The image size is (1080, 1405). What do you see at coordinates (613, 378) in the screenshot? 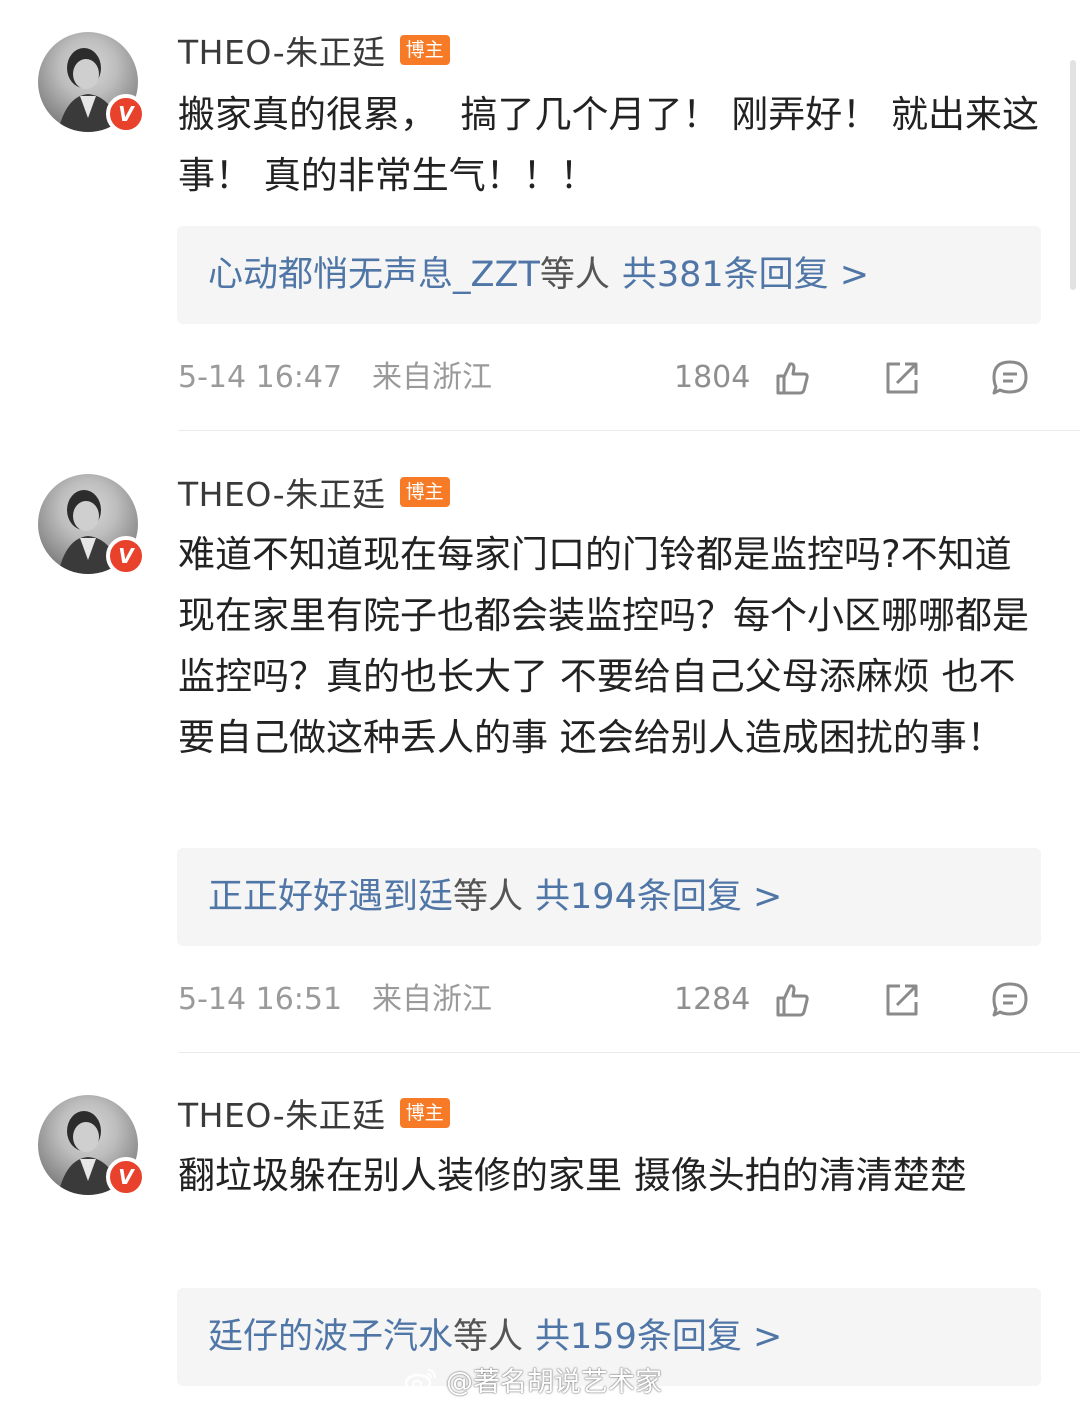
I see `comment-meta: 5-14 16:47 来自浙江 1804` at bounding box center [613, 378].